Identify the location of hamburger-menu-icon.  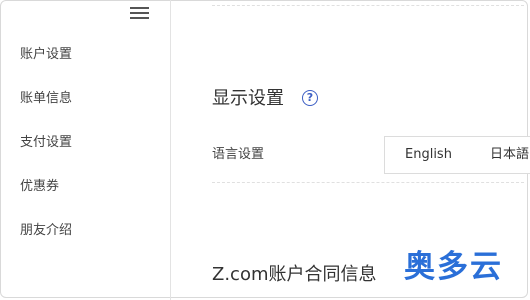
(140, 13).